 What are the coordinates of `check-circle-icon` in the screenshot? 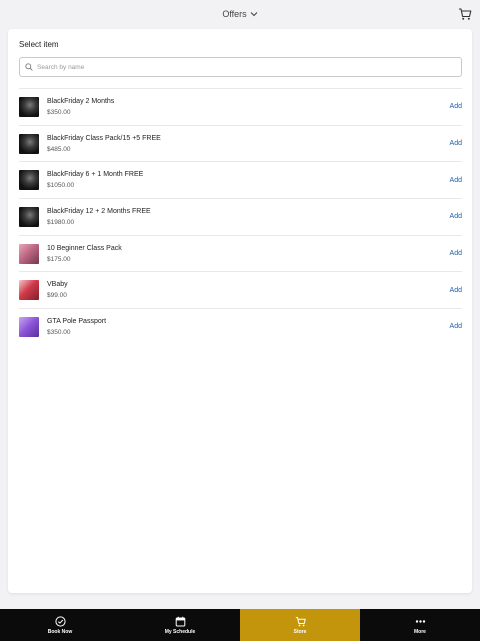 It's located at (60, 621).